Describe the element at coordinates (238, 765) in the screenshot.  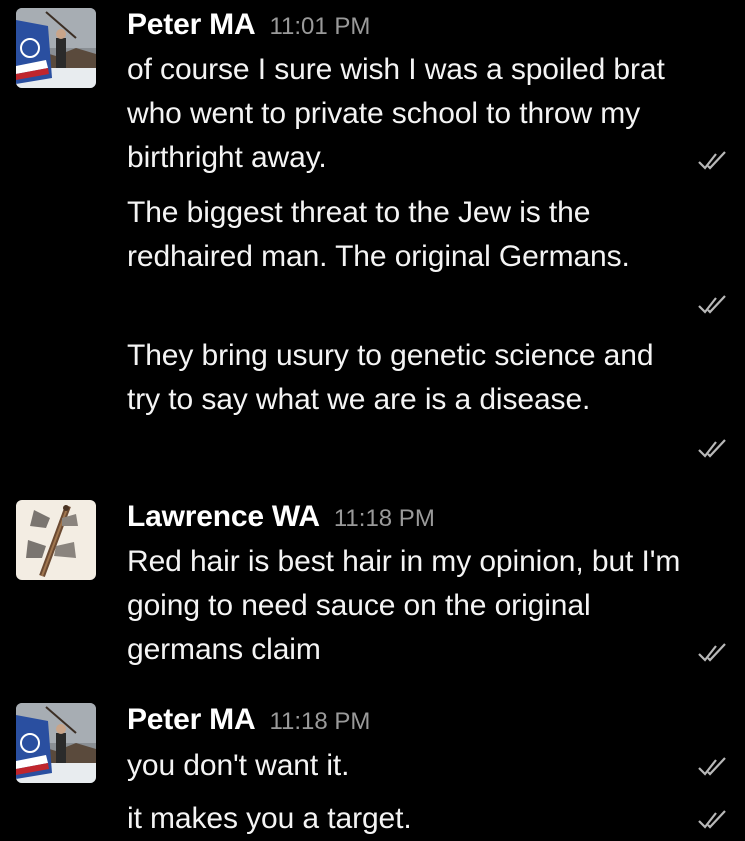
I see `message-text: you don't want it.` at that location.